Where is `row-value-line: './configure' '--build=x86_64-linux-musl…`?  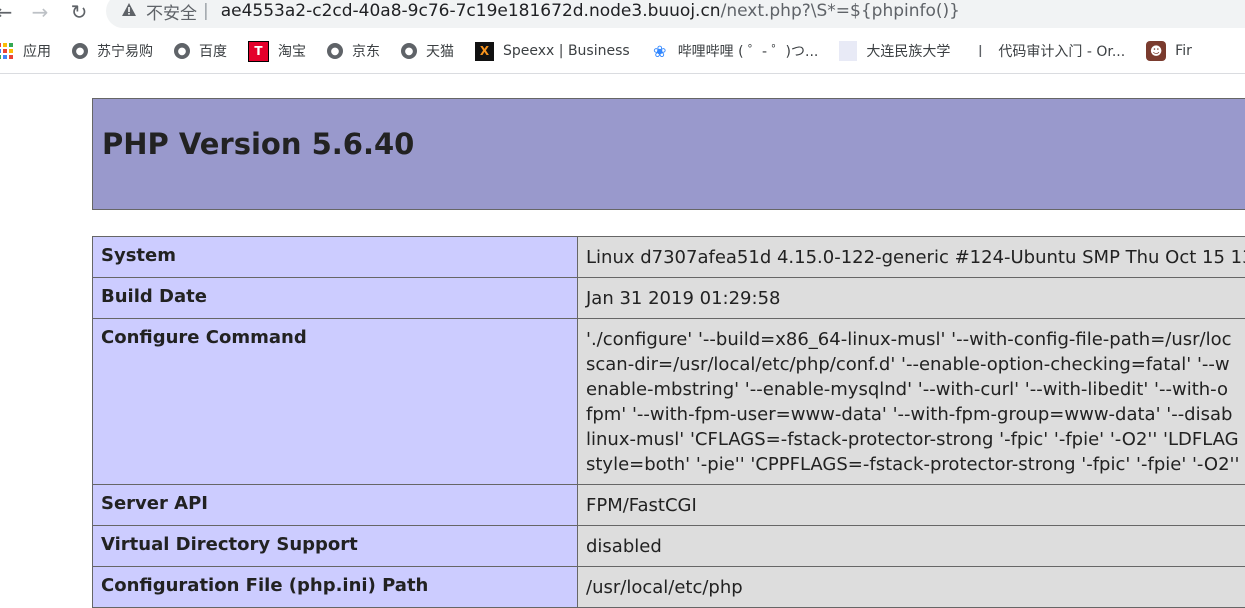
row-value-line: './configure' '--build=x86_64-linux-musl… is located at coordinates (915, 339).